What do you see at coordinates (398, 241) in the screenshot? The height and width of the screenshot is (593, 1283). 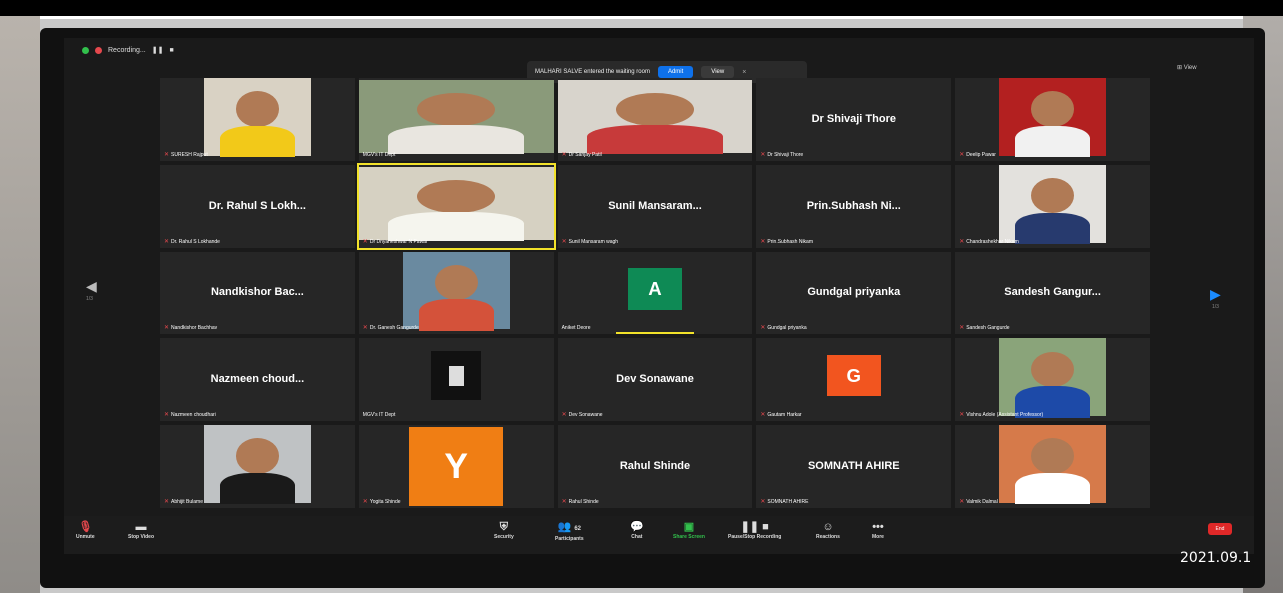 I see `participant-name: Dr Dnyaneshwar N Pawar` at bounding box center [398, 241].